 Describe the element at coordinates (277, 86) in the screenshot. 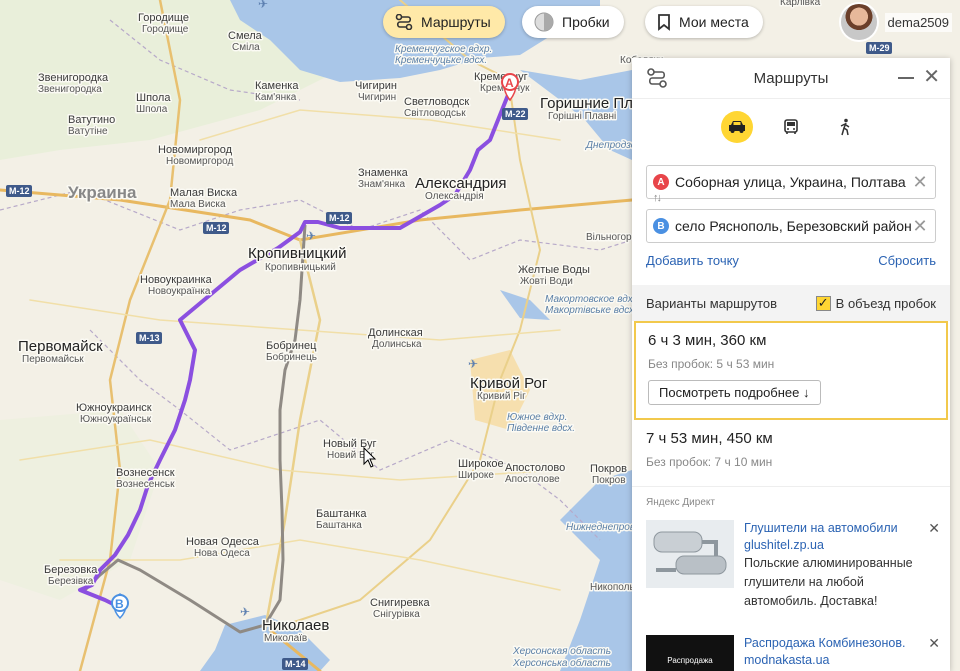

I see `svg-text: Каменка` at that location.